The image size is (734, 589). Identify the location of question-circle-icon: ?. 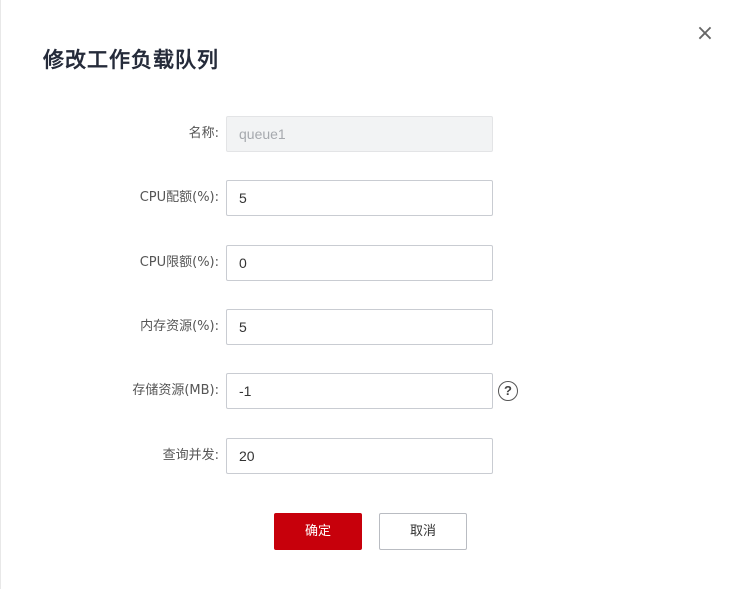
(508, 391).